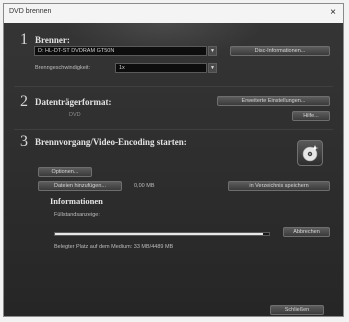 Image resolution: width=349 pixels, height=322 pixels. What do you see at coordinates (76, 201) in the screenshot?
I see `info-heading: Informationen` at bounding box center [76, 201].